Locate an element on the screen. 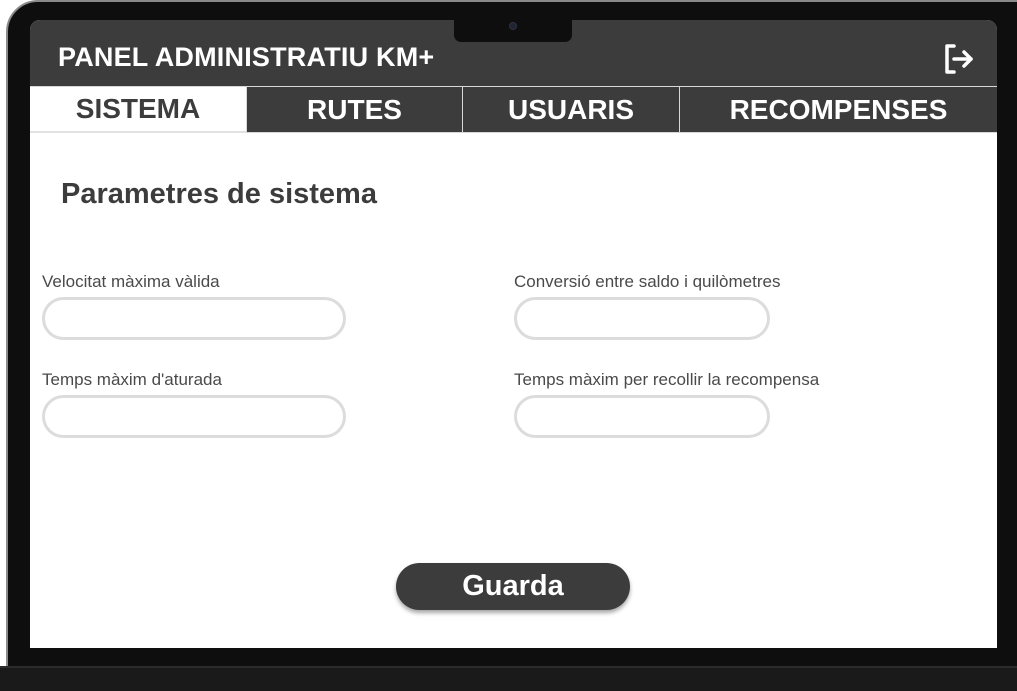 This screenshot has height=691, width=1017. reward-pickup-time-input is located at coordinates (642, 416).